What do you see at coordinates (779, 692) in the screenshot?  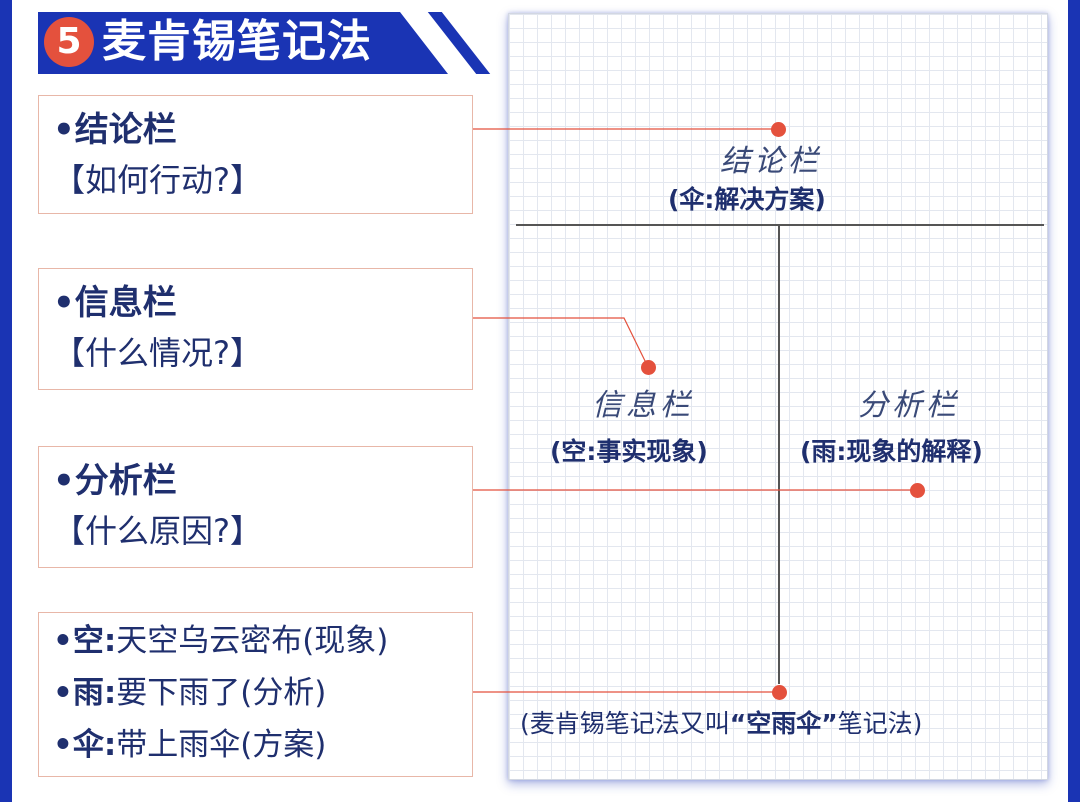 I see `example-dot` at bounding box center [779, 692].